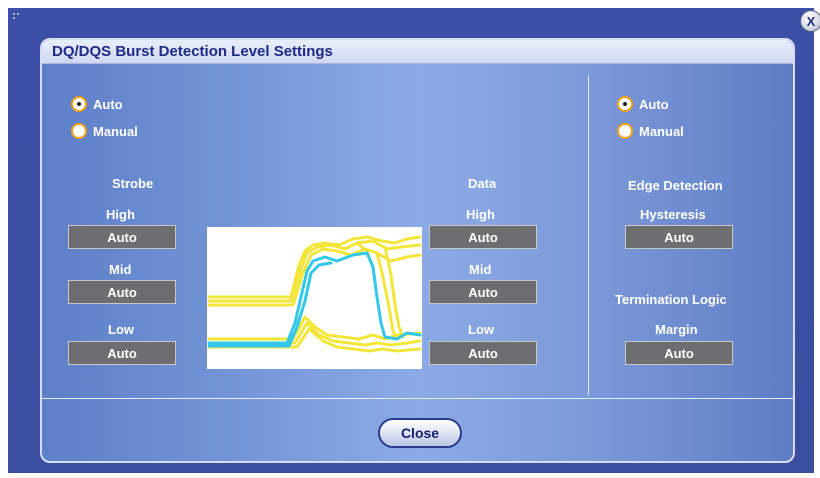 The width and height of the screenshot is (820, 478). What do you see at coordinates (480, 269) in the screenshot?
I see `data-mid-label: Mid` at bounding box center [480, 269].